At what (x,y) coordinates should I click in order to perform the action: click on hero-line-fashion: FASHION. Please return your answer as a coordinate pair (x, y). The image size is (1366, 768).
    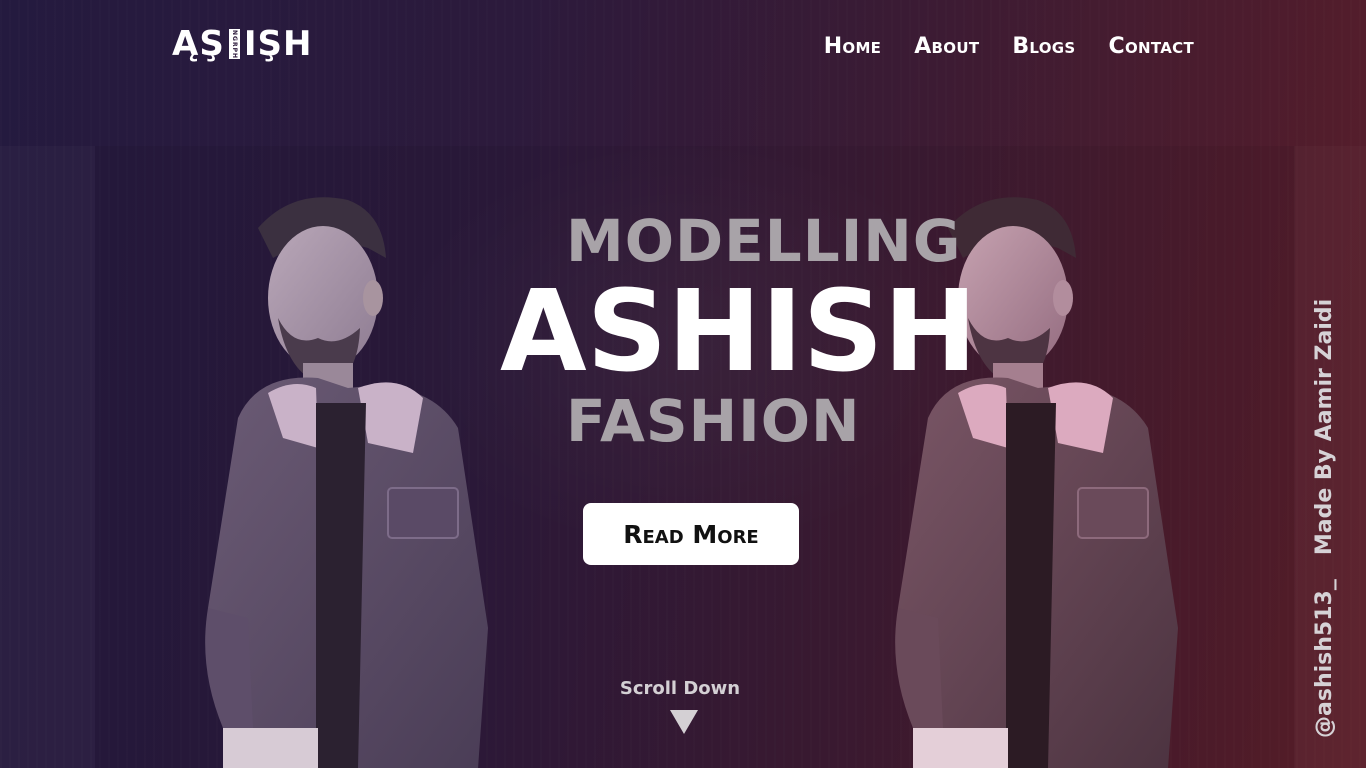
    Looking at the image, I should click on (713, 421).